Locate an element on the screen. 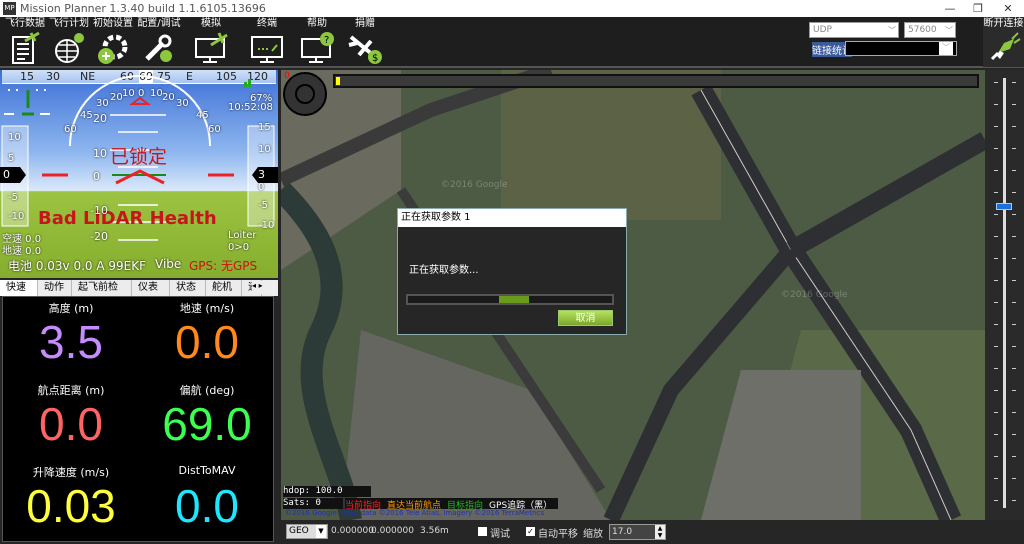 This screenshot has height=544, width=1024. zoom-input: 17.0 ▲ ▼ is located at coordinates (637, 532).